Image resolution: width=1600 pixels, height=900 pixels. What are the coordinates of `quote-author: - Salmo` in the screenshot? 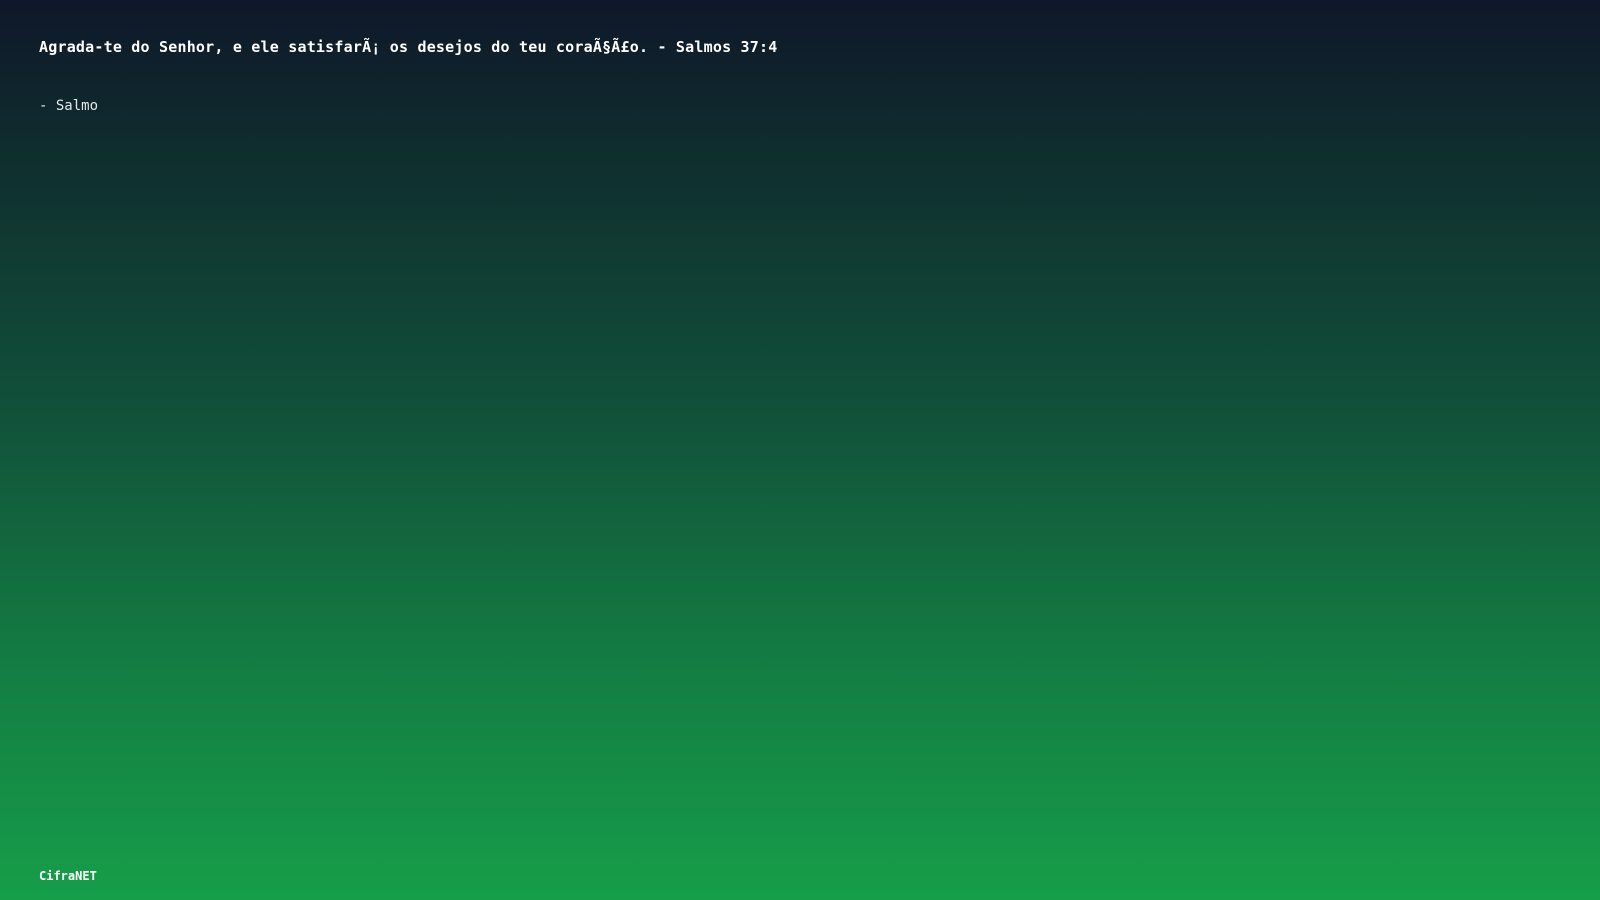 It's located at (69, 106).